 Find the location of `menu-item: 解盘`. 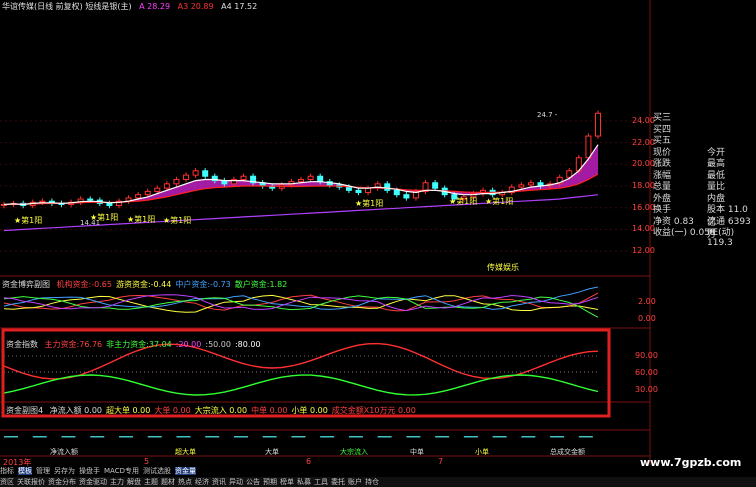

menu-item: 解盘 is located at coordinates (134, 482).